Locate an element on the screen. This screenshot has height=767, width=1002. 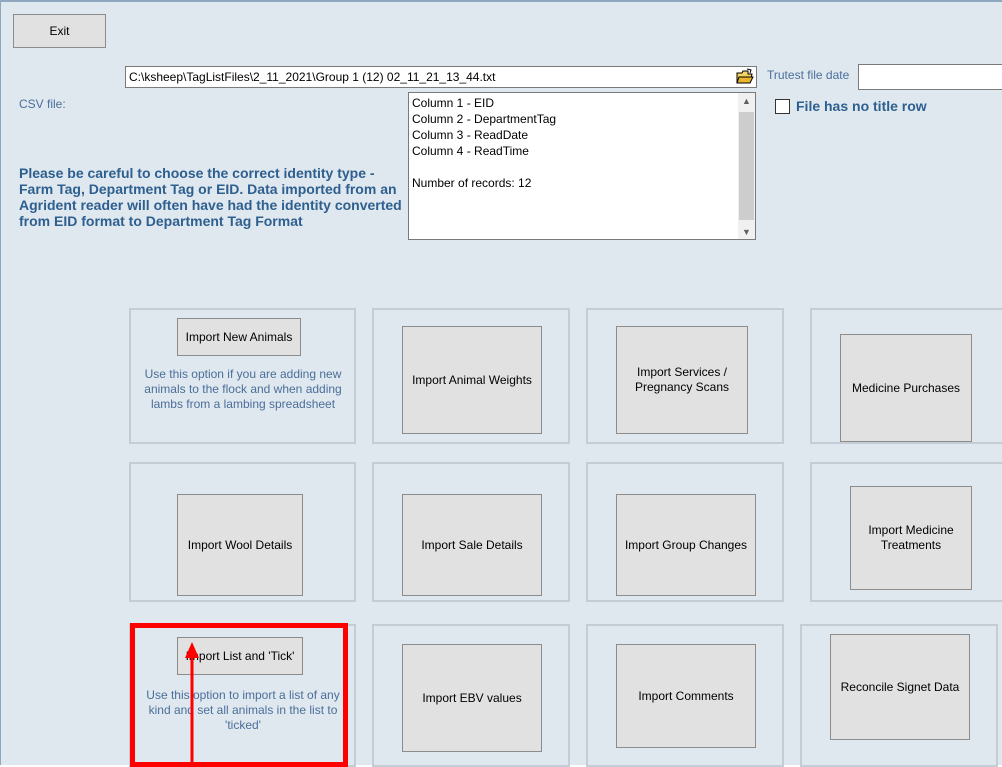
exit-button: Exit is located at coordinates (59, 31).